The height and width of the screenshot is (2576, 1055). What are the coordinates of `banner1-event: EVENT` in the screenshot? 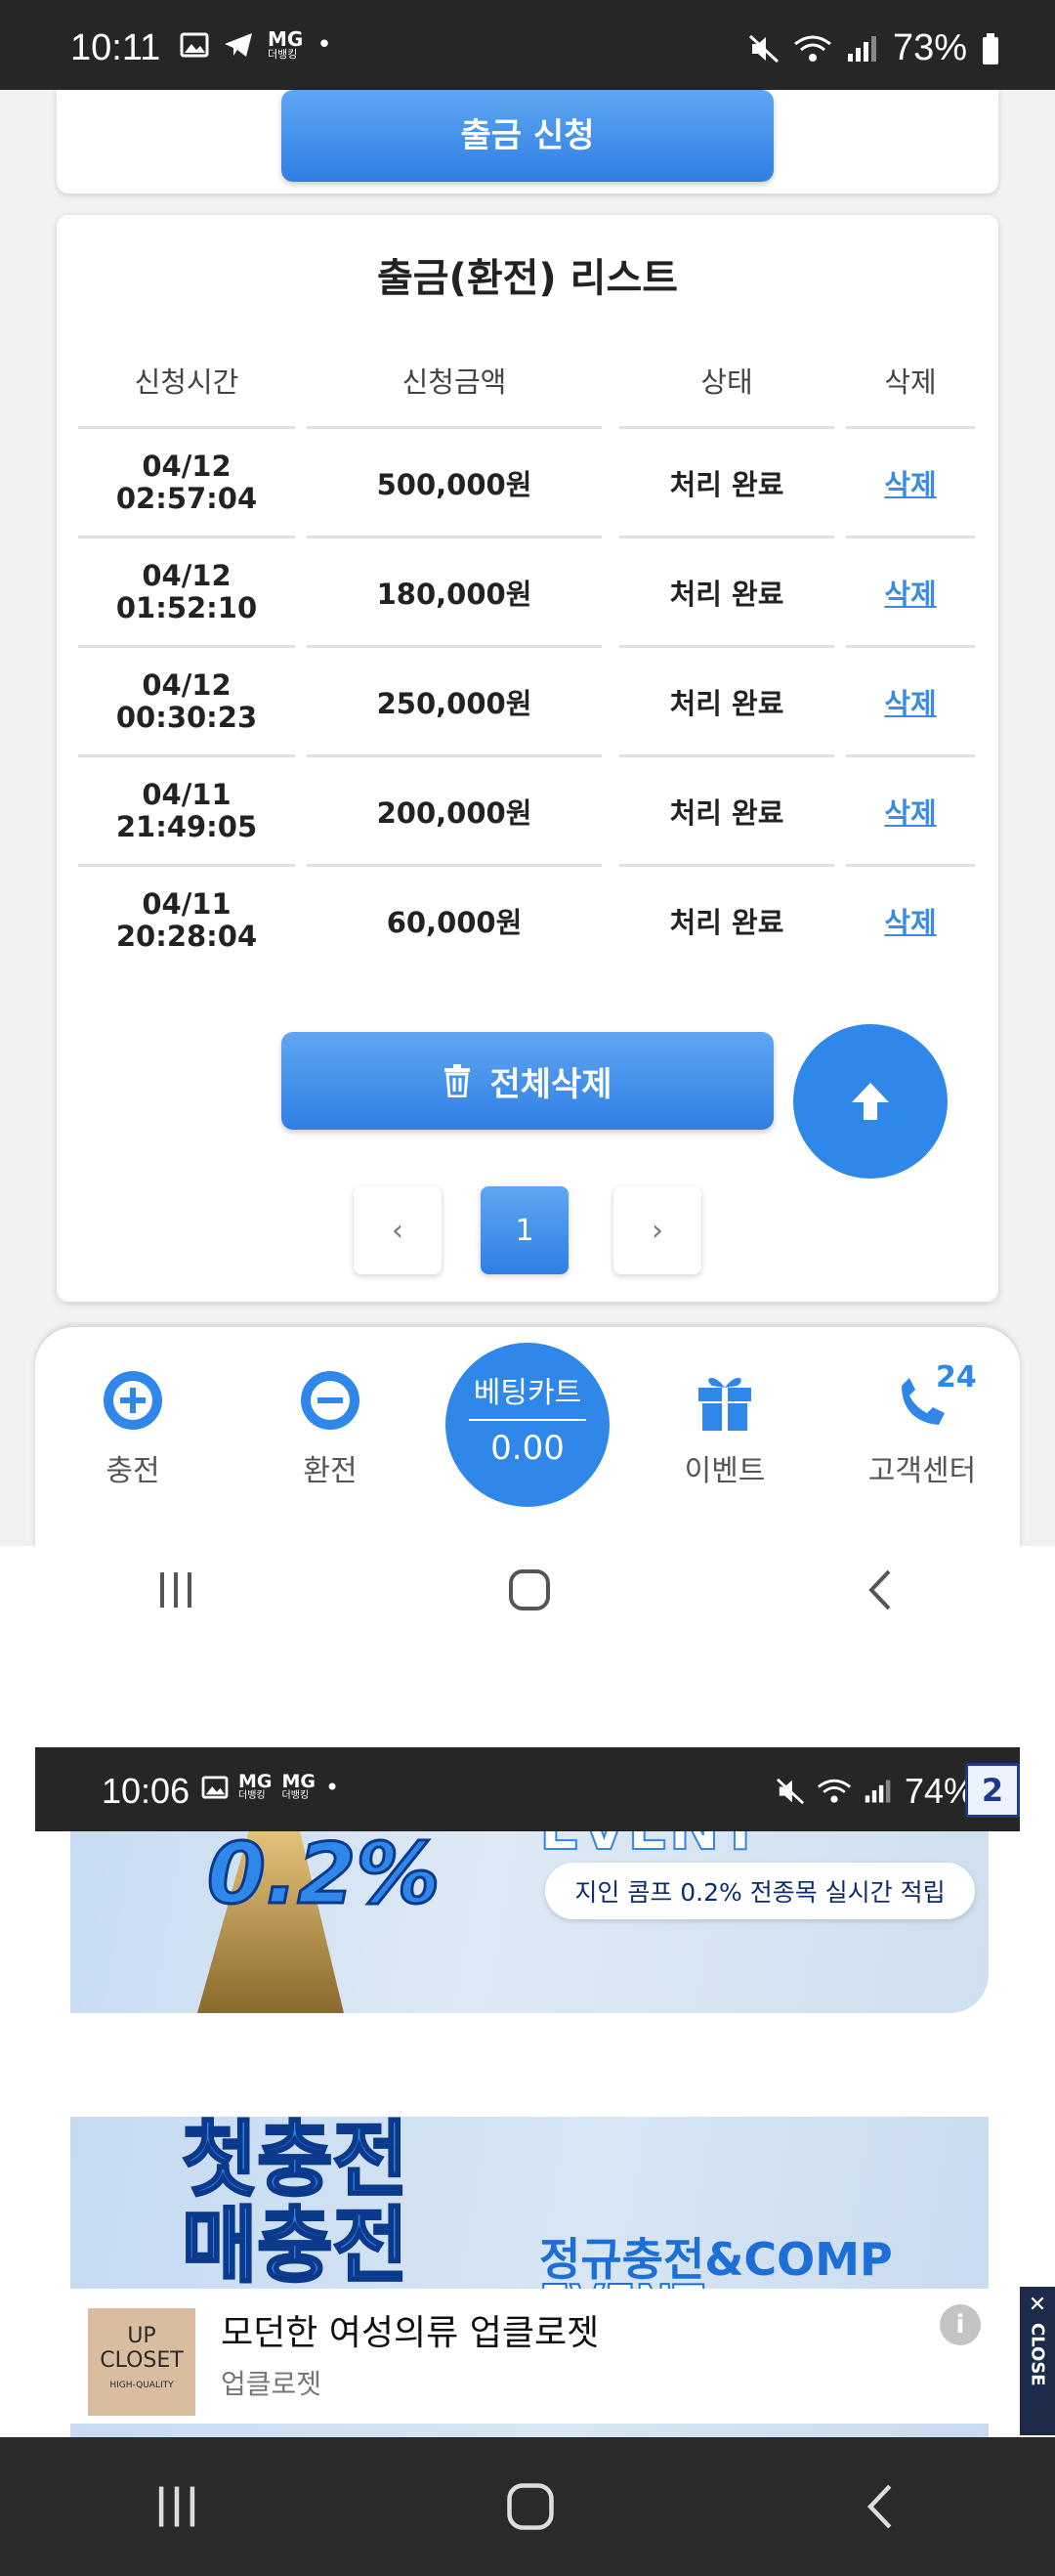 It's located at (650, 1848).